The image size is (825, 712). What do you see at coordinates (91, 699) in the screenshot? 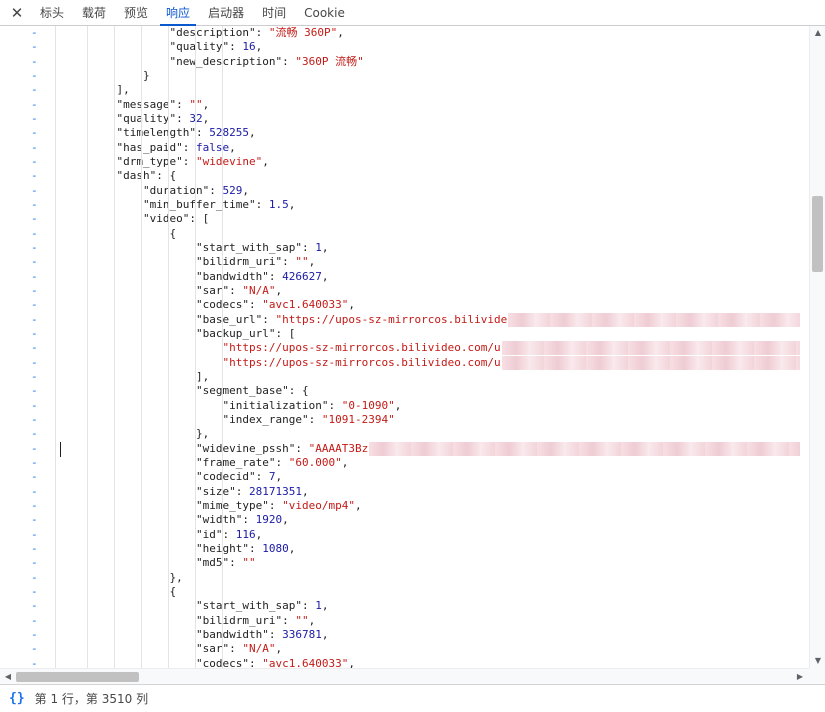
I see `cursor-position: 第 1 行，第 3510 列` at bounding box center [91, 699].